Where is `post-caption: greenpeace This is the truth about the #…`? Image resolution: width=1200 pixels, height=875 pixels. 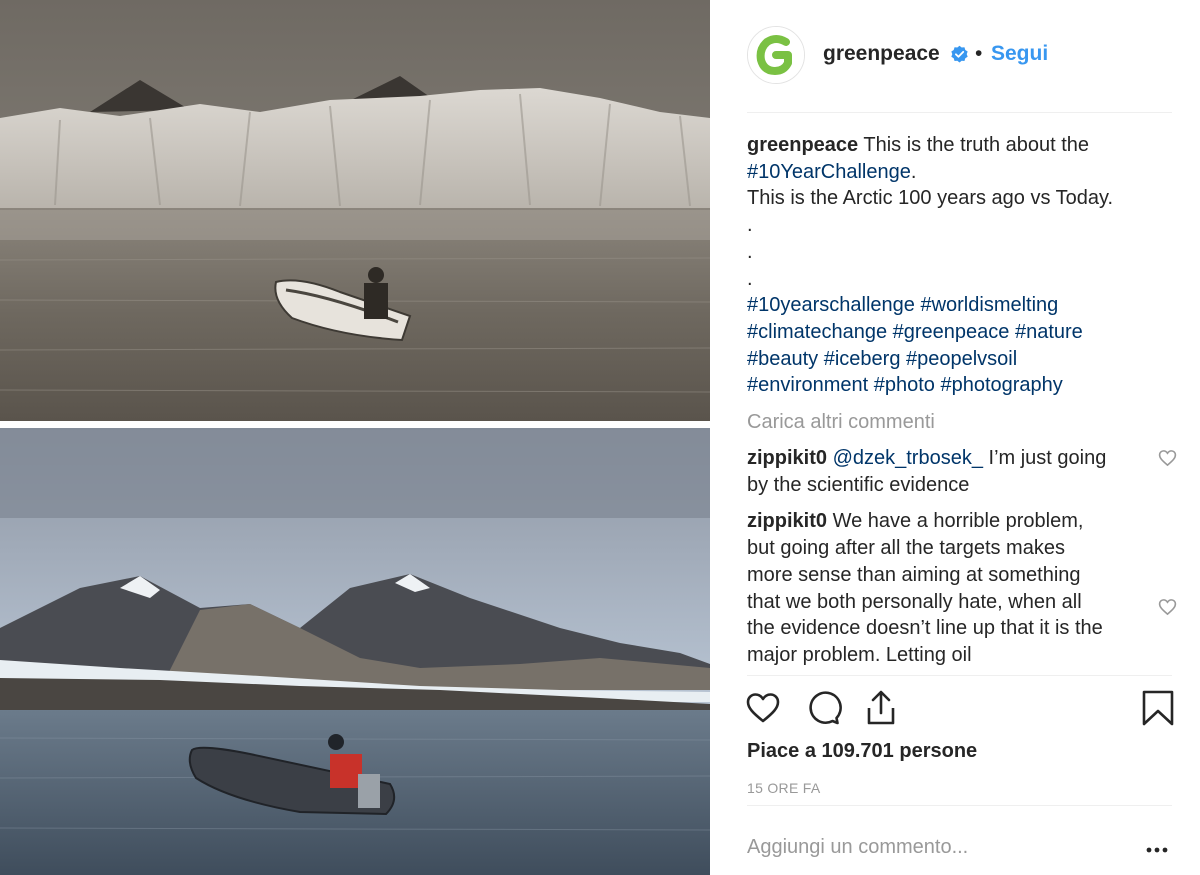
post-caption: greenpeace This is the truth about the #… is located at coordinates (962, 265).